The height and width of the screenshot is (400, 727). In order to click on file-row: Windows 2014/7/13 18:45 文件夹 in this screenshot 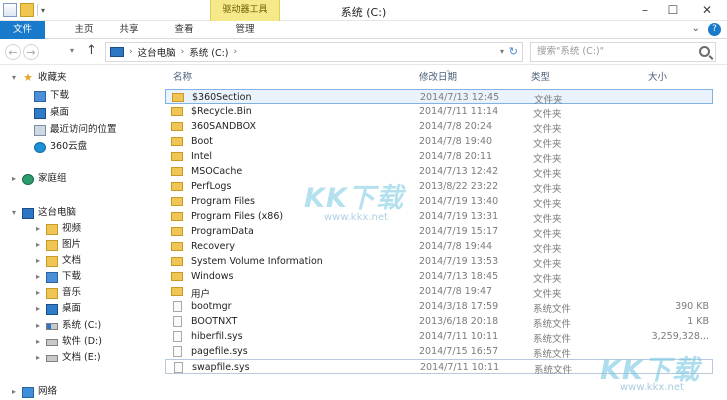, I will do `click(439, 277)`.